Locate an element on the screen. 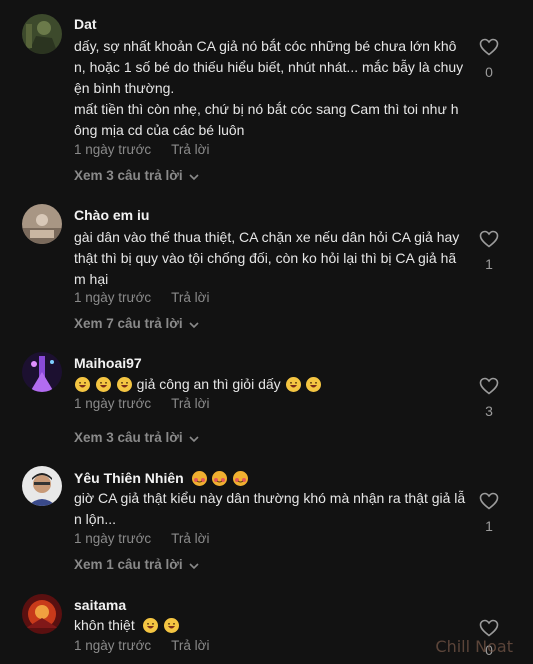 The width and height of the screenshot is (533, 664). like-count: 3 is located at coordinates (489, 411).